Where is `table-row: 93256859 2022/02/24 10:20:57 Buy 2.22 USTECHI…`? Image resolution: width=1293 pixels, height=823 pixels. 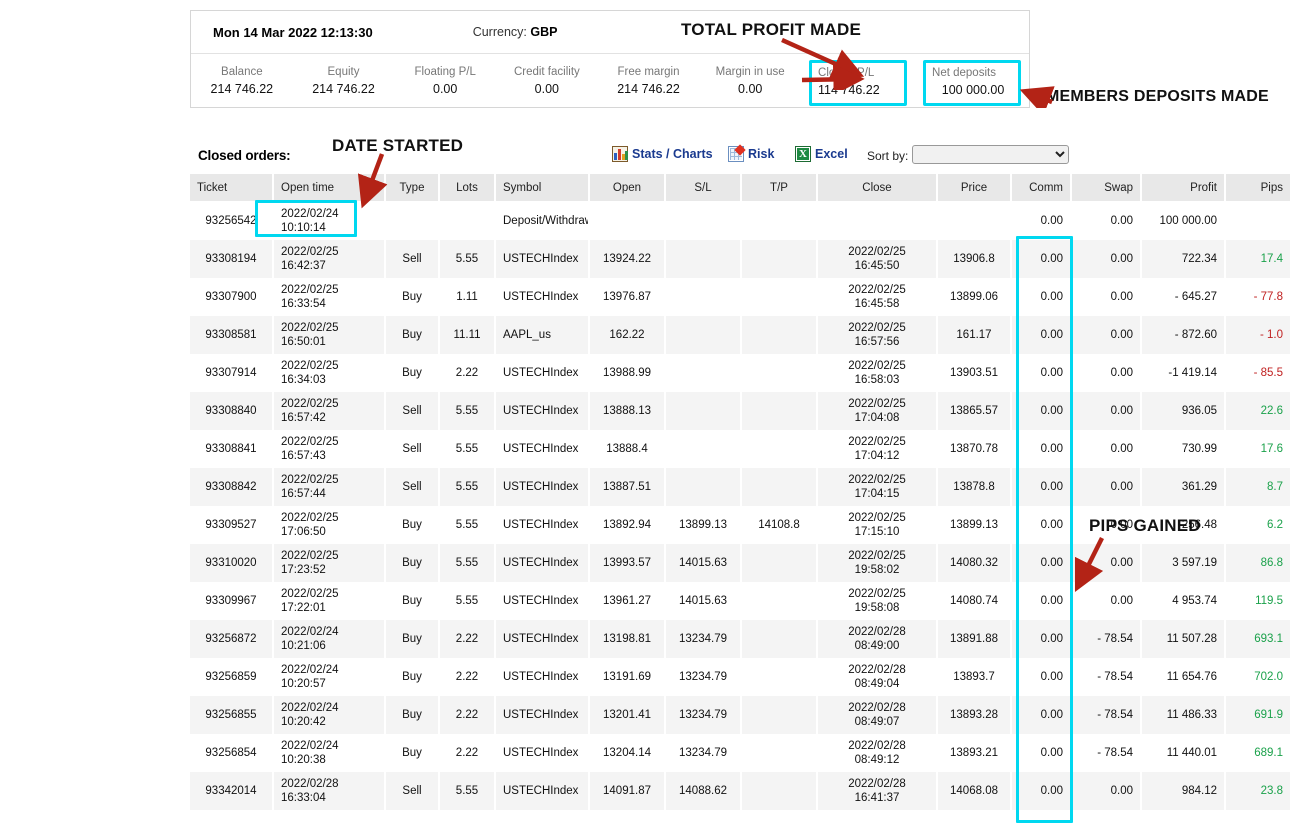 table-row: 93256859 2022/02/24 10:20:57 Buy 2.22 USTECHI… is located at coordinates (740, 677).